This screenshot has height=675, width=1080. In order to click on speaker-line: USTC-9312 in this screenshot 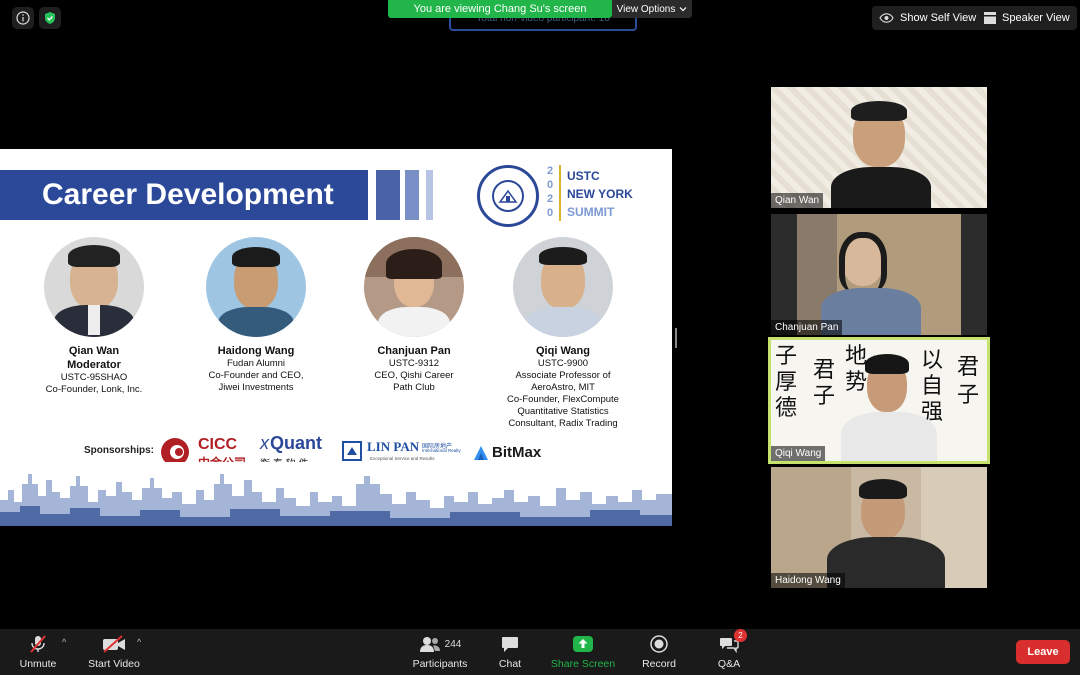, I will do `click(414, 363)`.